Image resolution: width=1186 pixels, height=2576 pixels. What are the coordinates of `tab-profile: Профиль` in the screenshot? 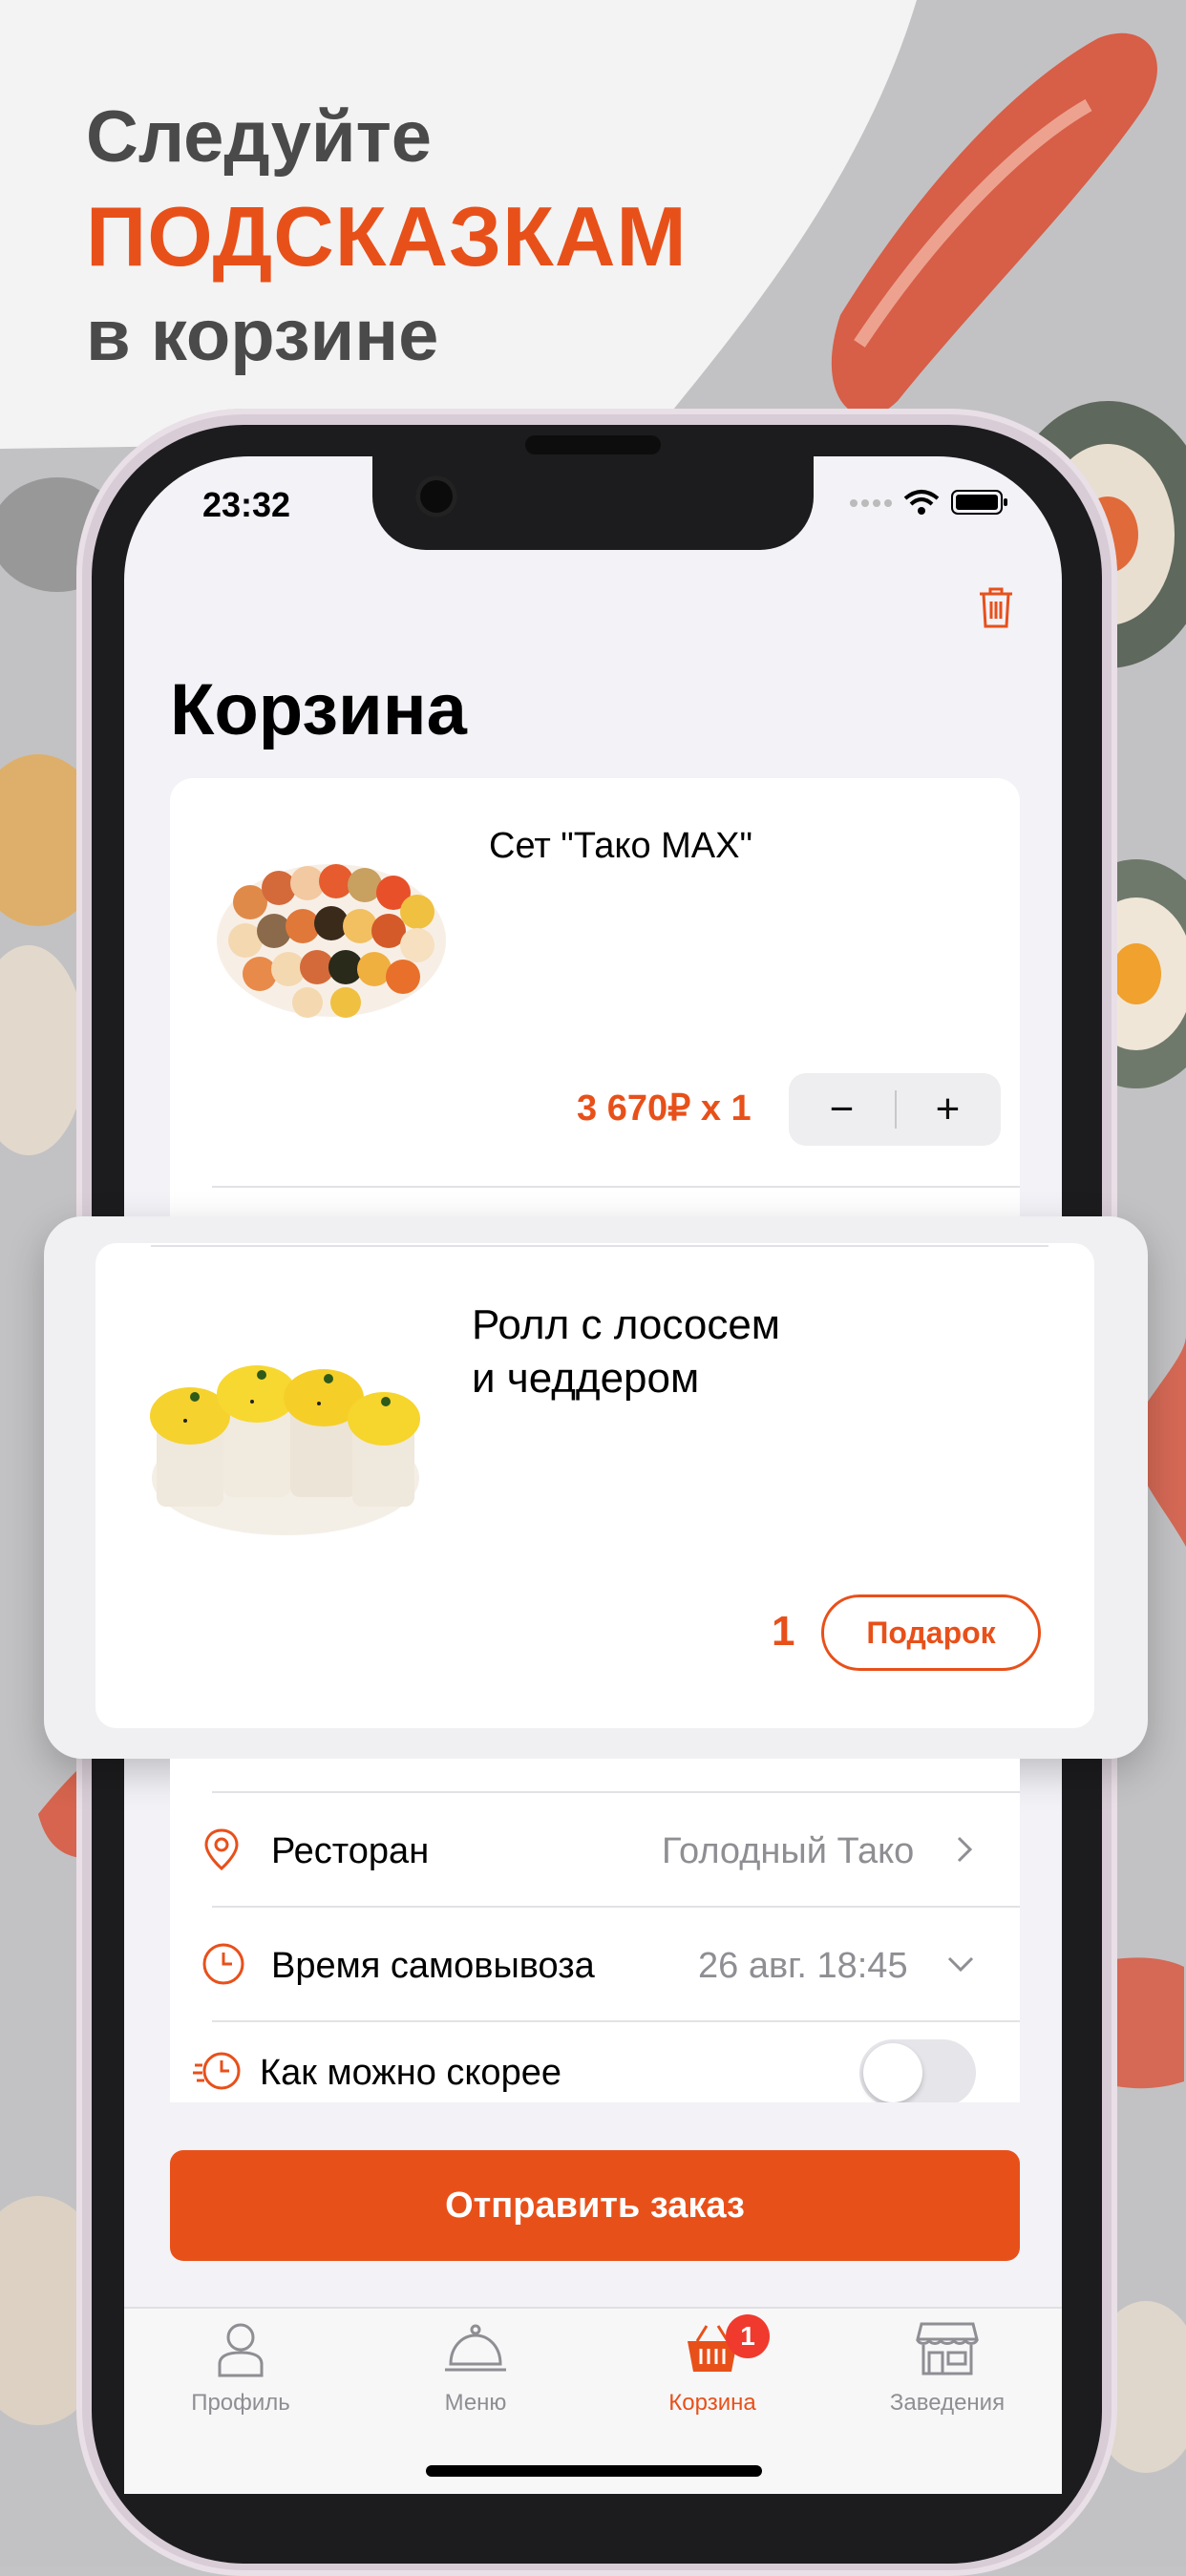 It's located at (241, 2368).